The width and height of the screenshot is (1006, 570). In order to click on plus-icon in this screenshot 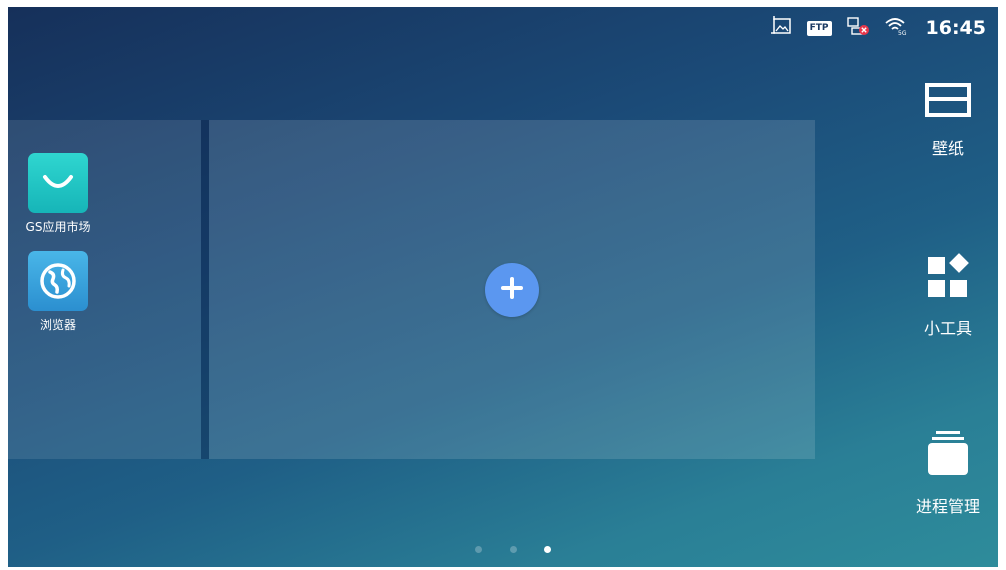, I will do `click(512, 290)`.